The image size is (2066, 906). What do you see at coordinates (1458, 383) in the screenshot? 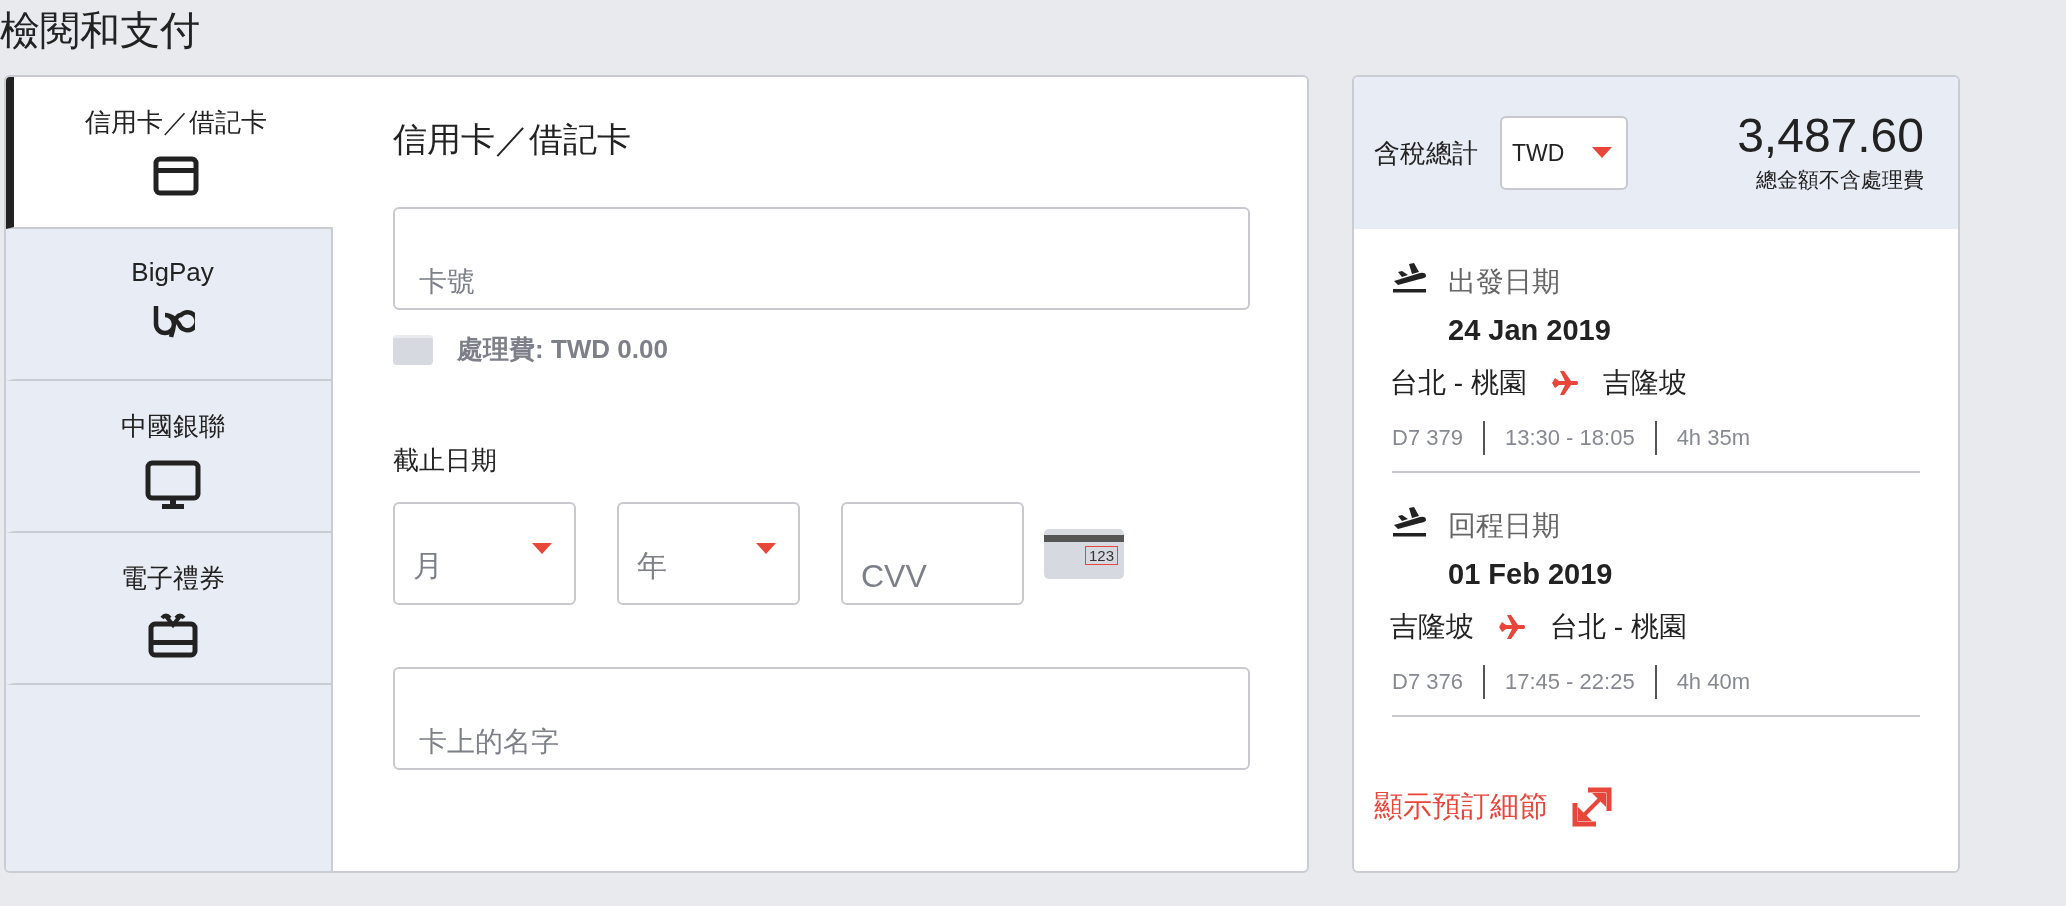
I see `origin-city: 台北 - 桃園` at bounding box center [1458, 383].